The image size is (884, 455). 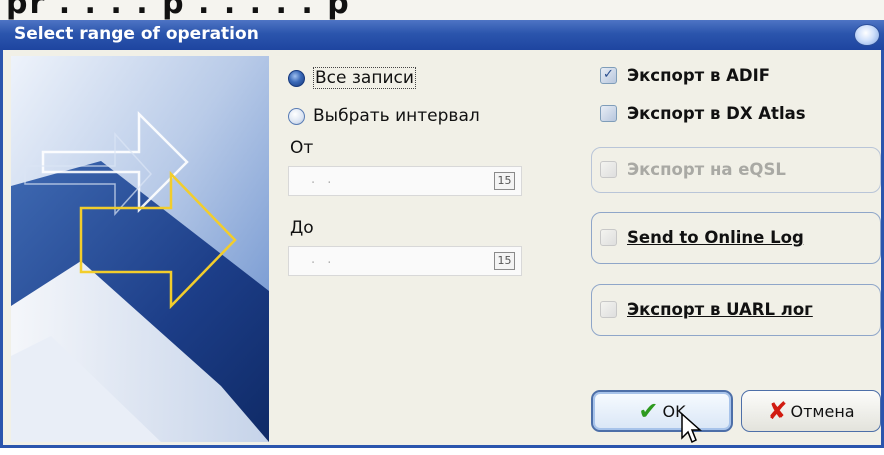 What do you see at coordinates (396, 116) in the screenshot?
I see `radio-choose-interval-label: Выбрать интервал` at bounding box center [396, 116].